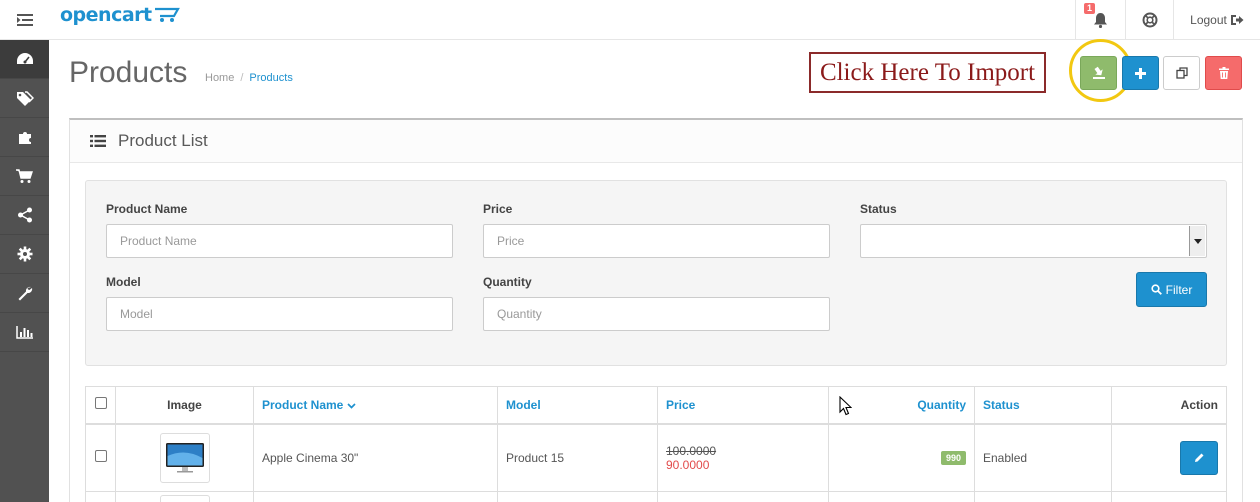 The image size is (1260, 502). What do you see at coordinates (375, 457) in the screenshot?
I see `row-product-name: Apple Cinema 30"` at bounding box center [375, 457].